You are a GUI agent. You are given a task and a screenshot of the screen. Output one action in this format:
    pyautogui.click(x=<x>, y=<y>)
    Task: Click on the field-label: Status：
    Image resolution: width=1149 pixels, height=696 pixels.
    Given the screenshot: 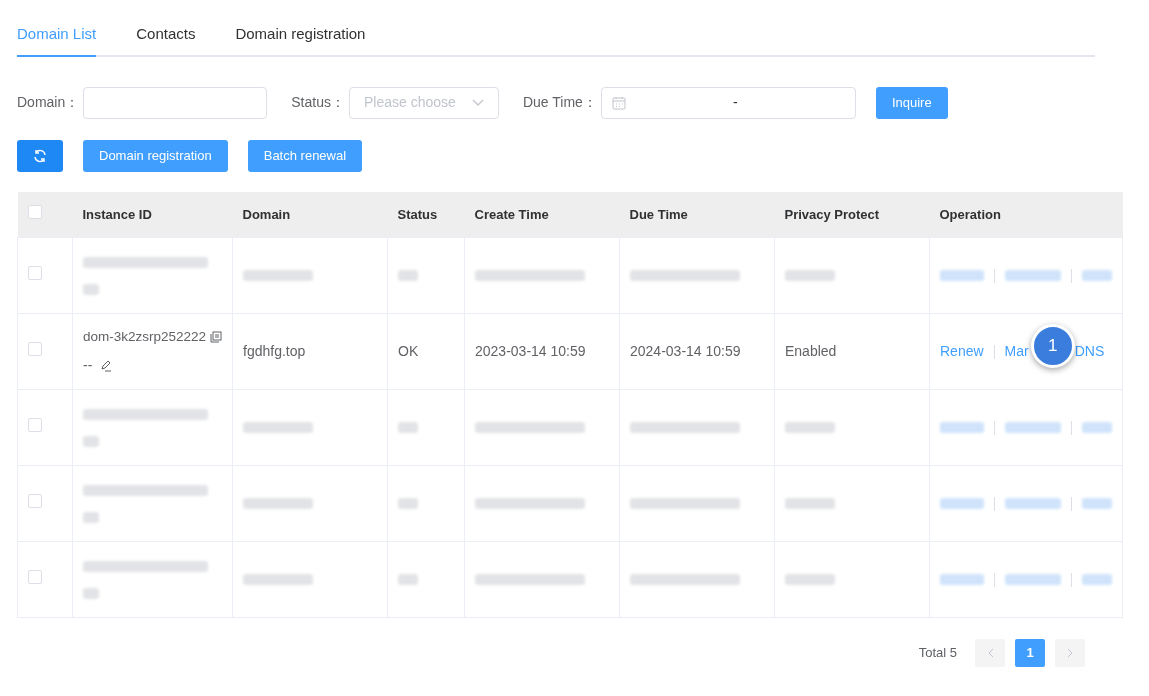 What is the action you would take?
    pyautogui.click(x=318, y=102)
    